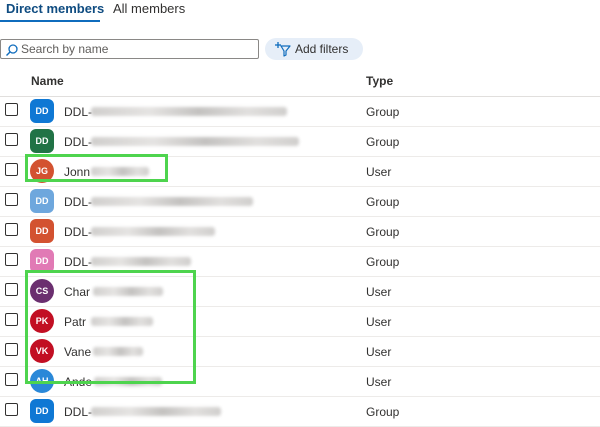  I want to click on add-filter-icon, so click(283, 49).